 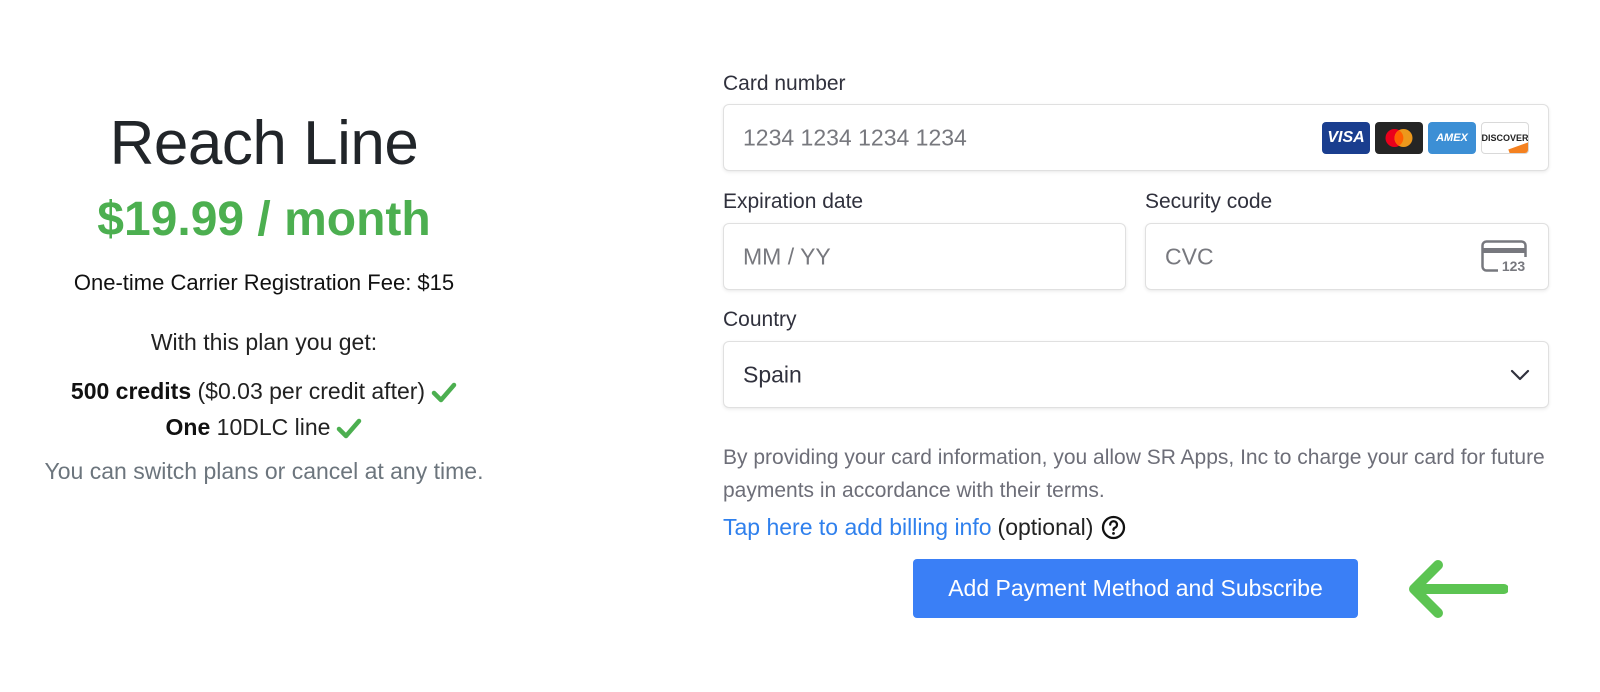 I want to click on card-number-label: Card number, so click(x=784, y=83).